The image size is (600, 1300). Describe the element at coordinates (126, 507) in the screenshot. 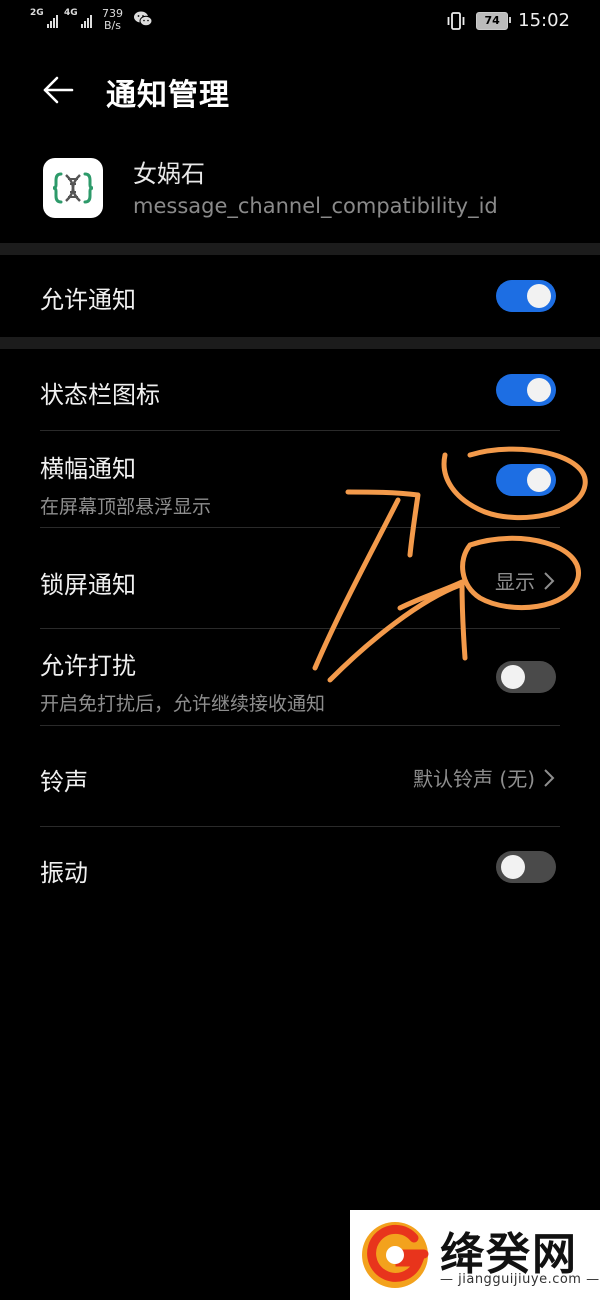

I see `banner-notification-sub: 在屏幕顶部悬浮显示` at that location.